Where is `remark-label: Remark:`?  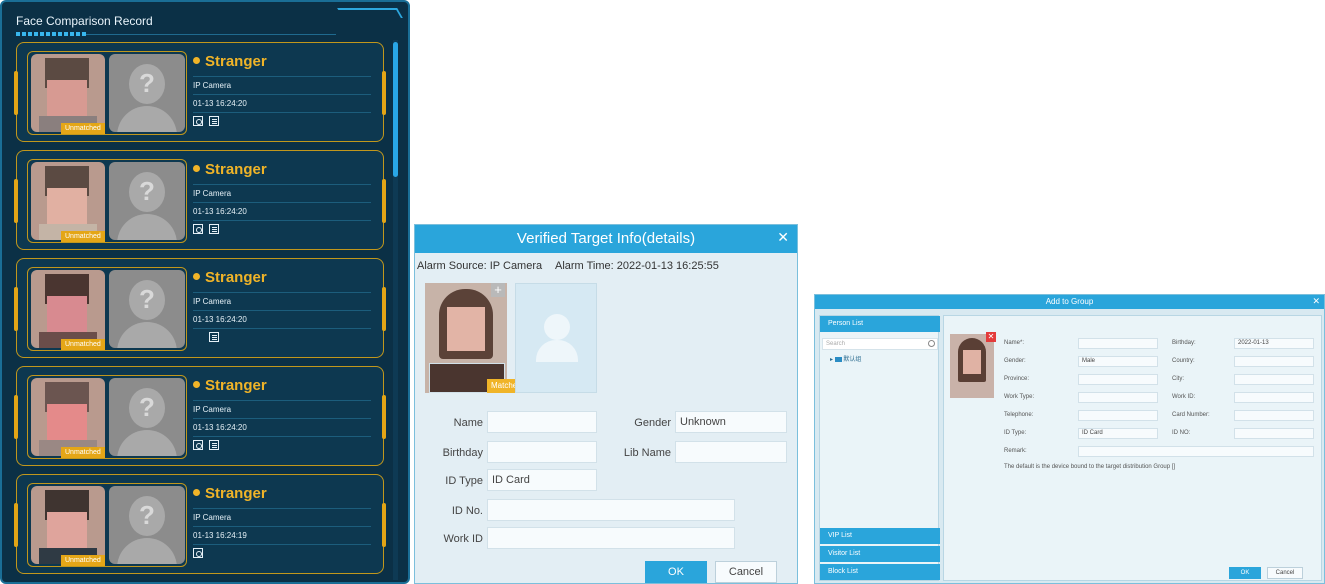
remark-label: Remark: is located at coordinates (1015, 451).